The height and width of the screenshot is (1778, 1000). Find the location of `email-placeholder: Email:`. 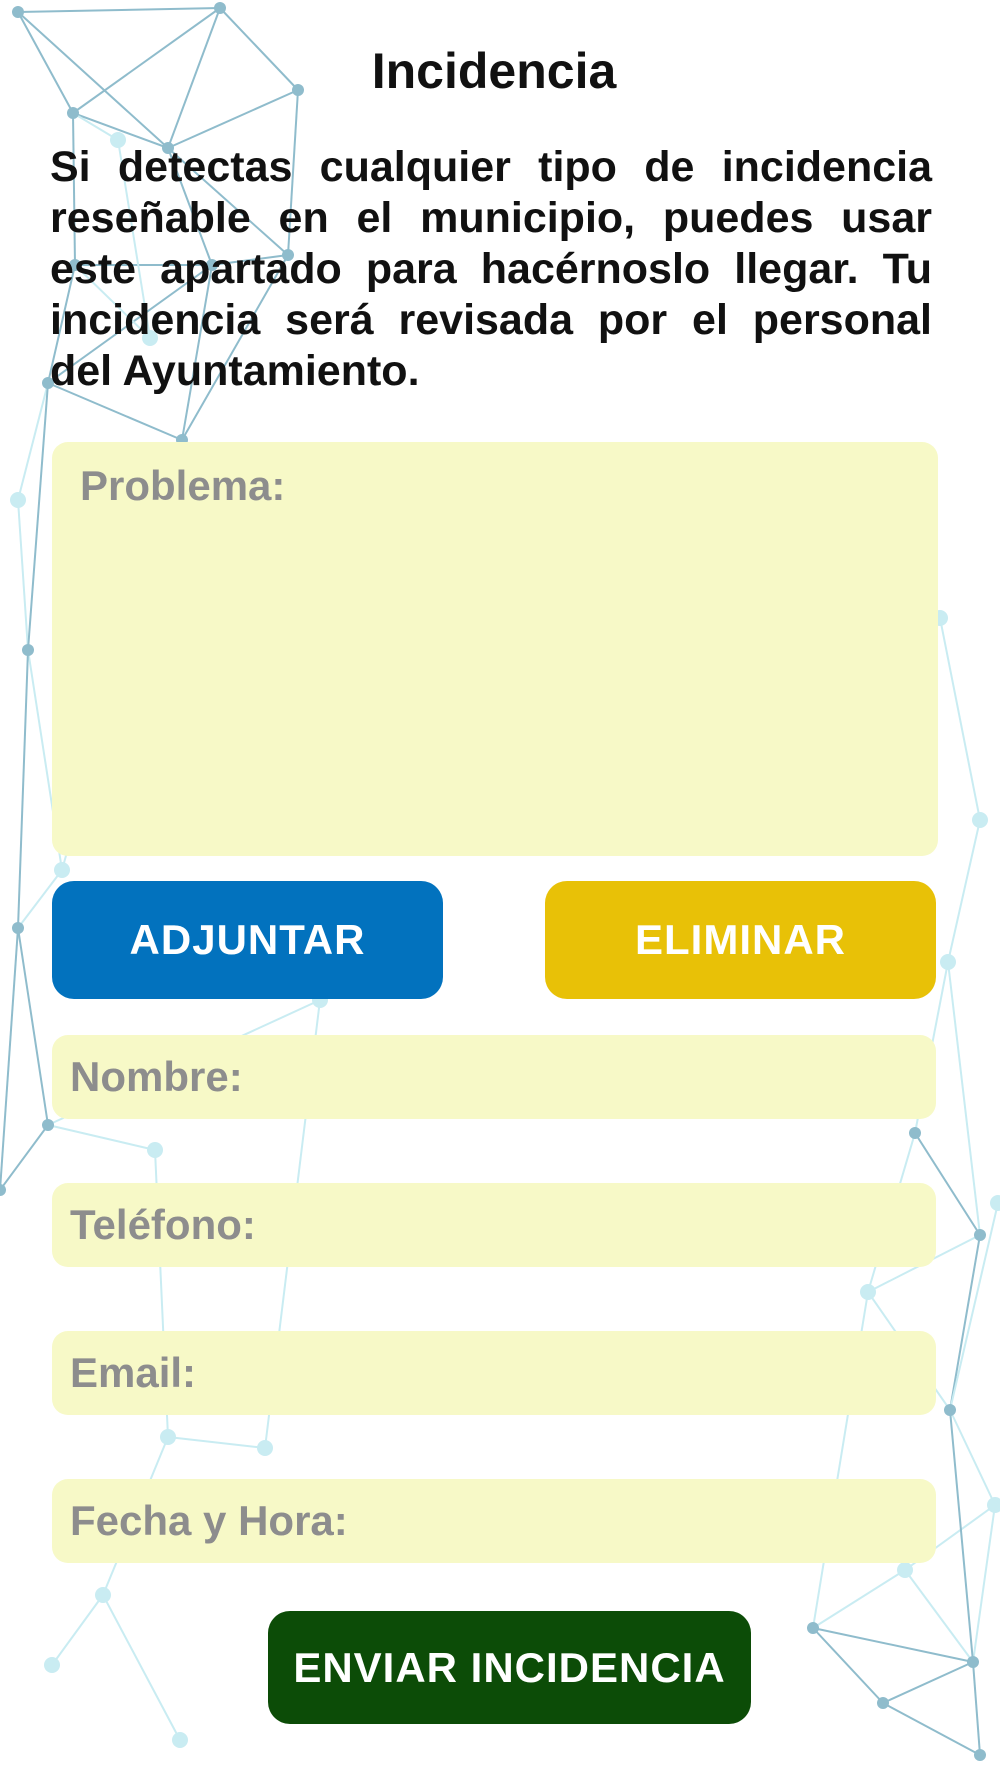

email-placeholder: Email: is located at coordinates (133, 1372).